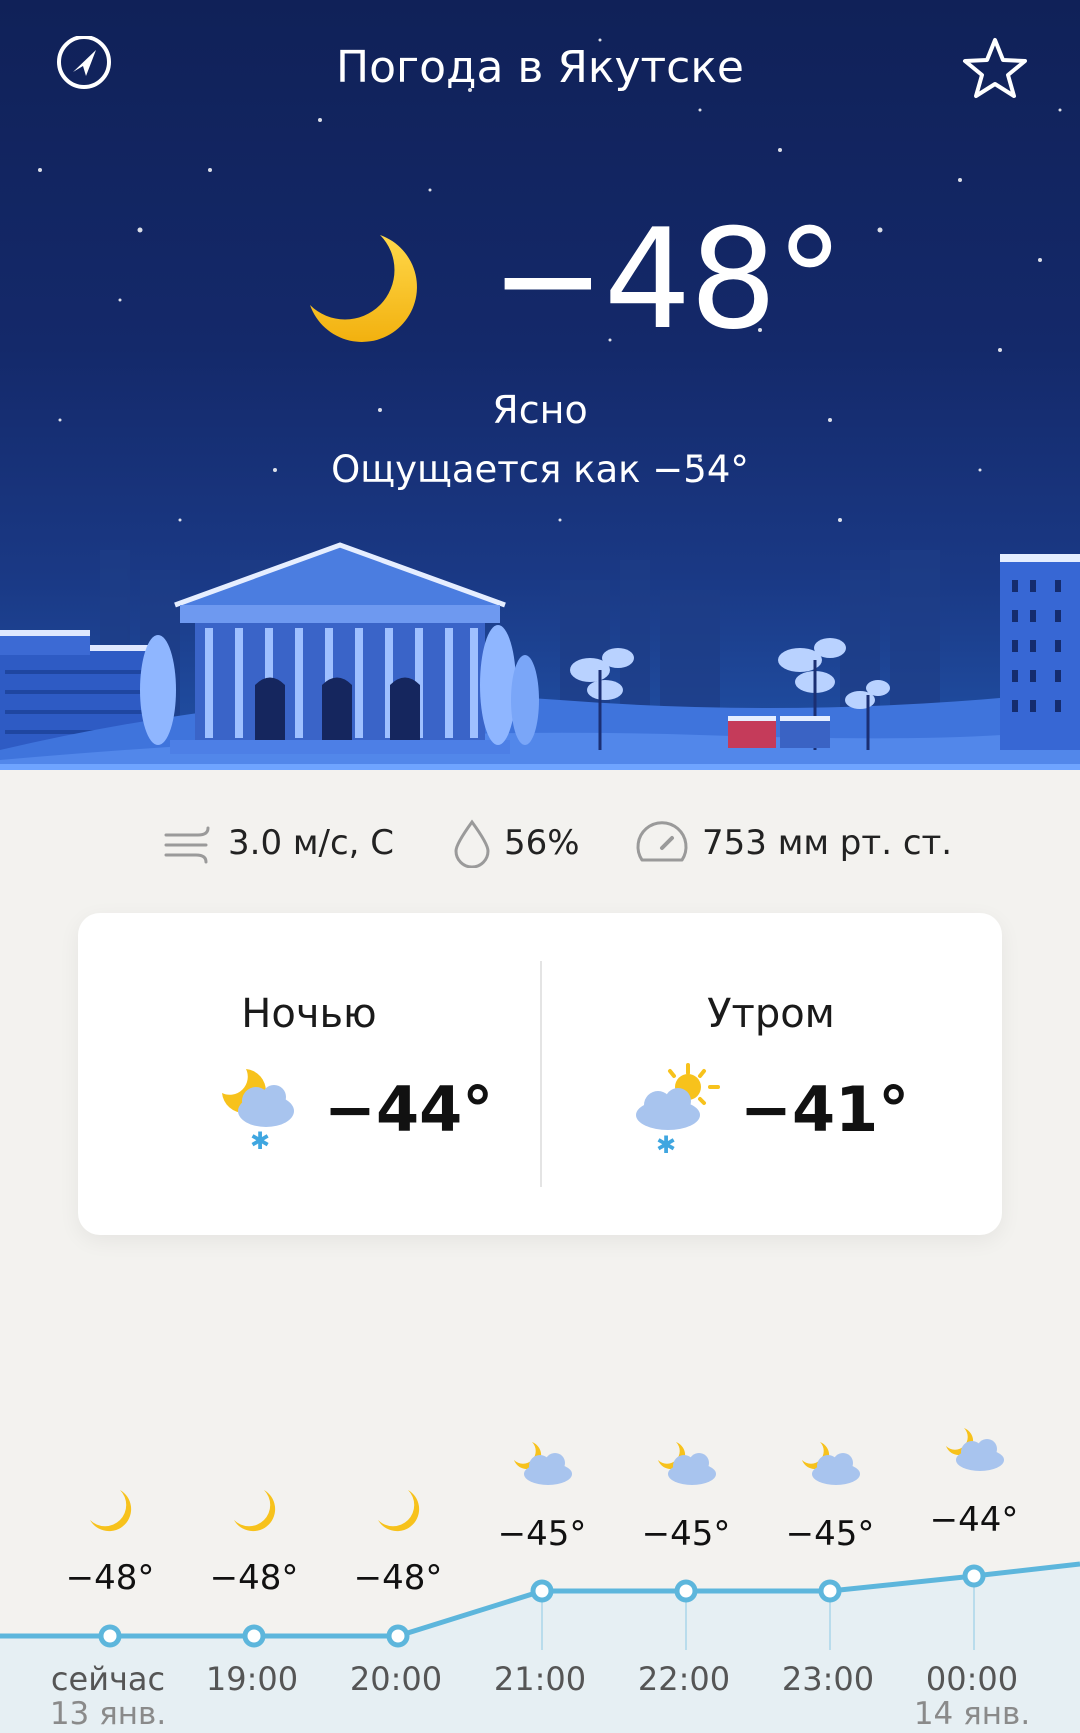 This screenshot has width=1080, height=1733. I want to click on hourly-time: 00:00, so click(972, 1679).